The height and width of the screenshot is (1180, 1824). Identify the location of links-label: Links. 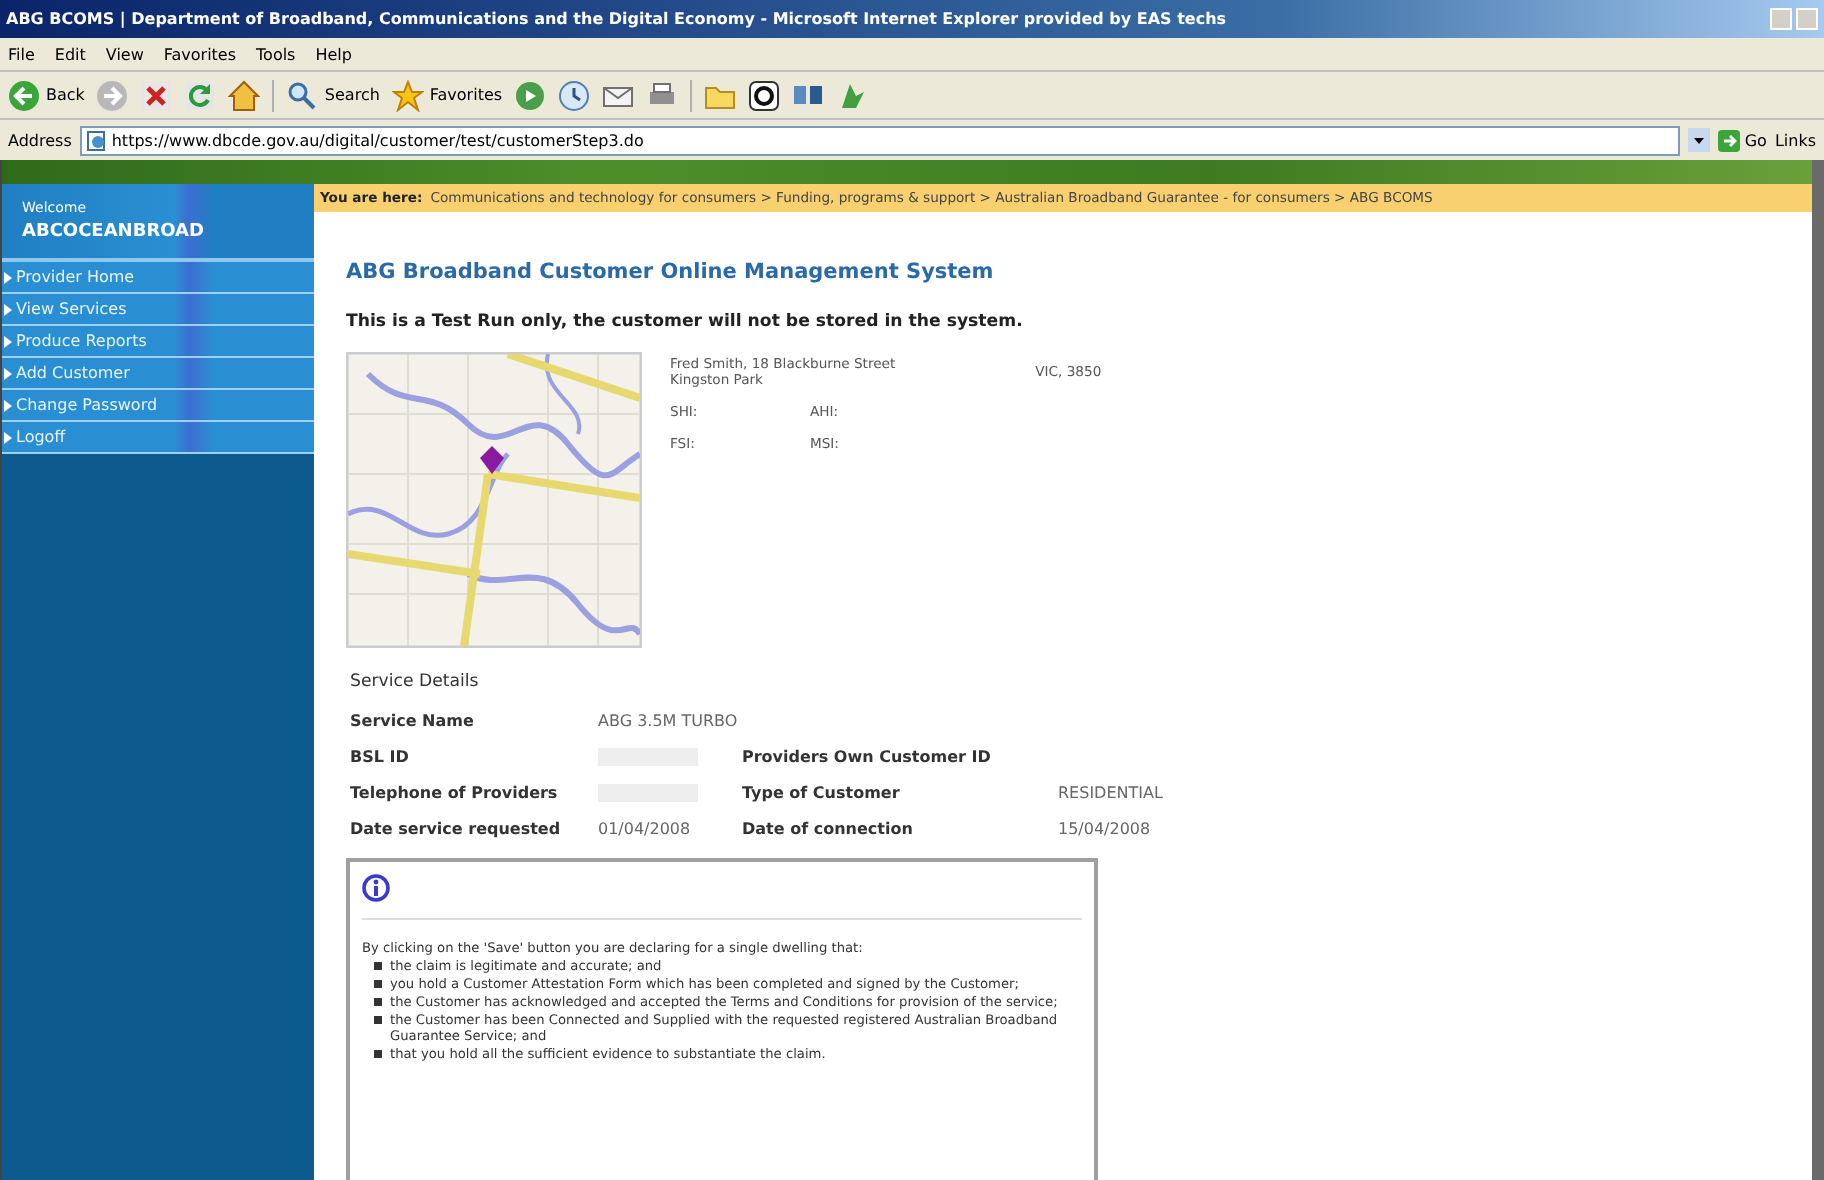
(1795, 140).